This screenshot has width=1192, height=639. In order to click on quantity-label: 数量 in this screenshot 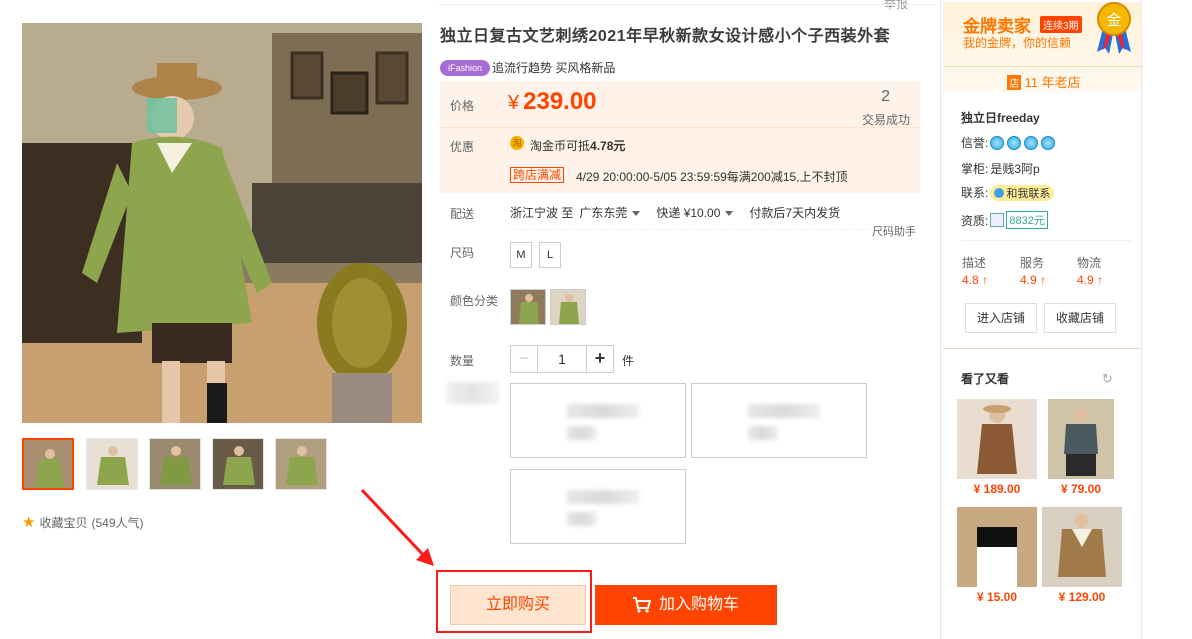, I will do `click(462, 361)`.